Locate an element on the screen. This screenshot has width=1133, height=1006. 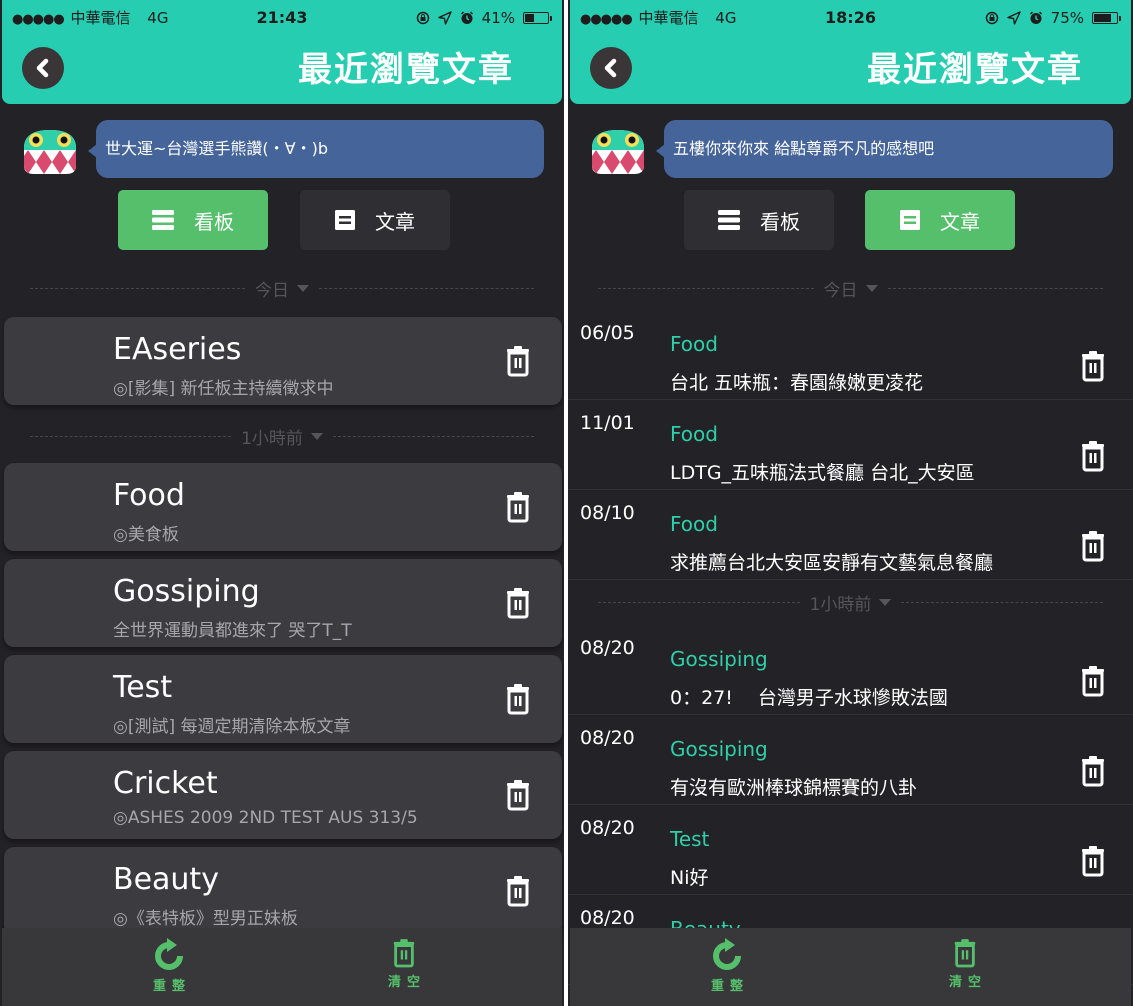
clear-all-label: 清空 is located at coordinates (967, 982).